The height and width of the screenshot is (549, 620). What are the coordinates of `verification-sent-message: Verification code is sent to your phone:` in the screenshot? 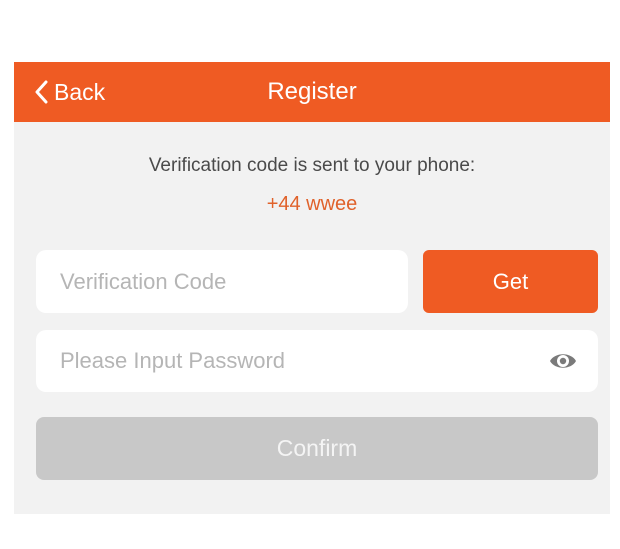 It's located at (312, 165).